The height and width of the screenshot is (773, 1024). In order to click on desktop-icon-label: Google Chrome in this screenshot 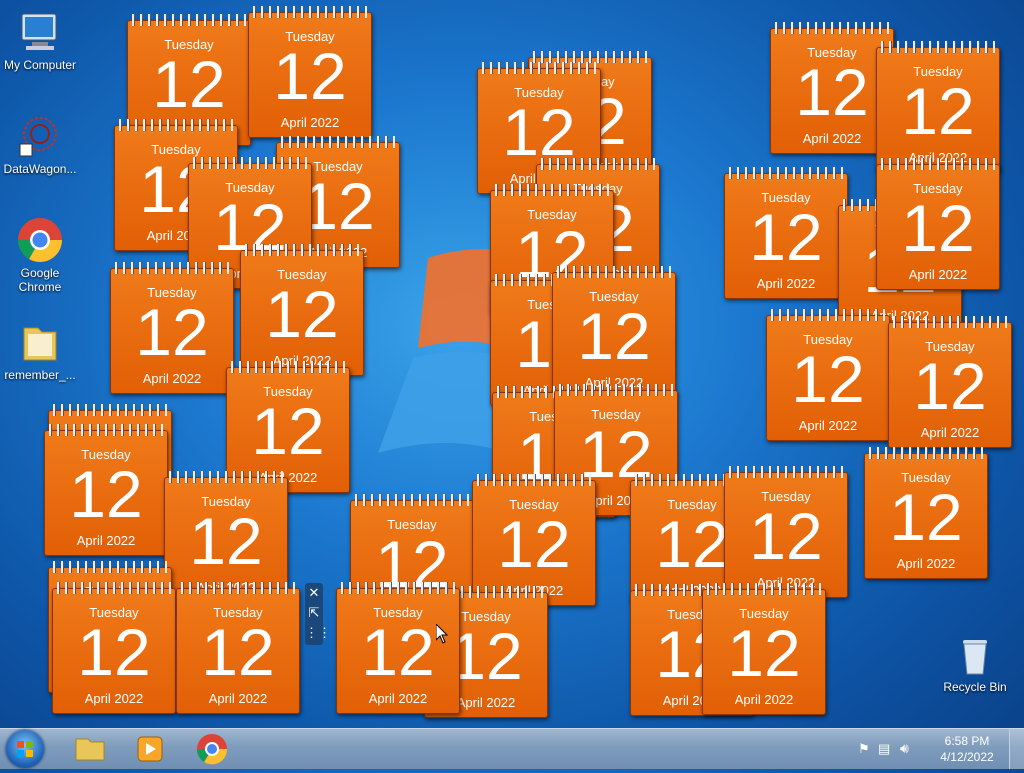, I will do `click(40, 280)`.